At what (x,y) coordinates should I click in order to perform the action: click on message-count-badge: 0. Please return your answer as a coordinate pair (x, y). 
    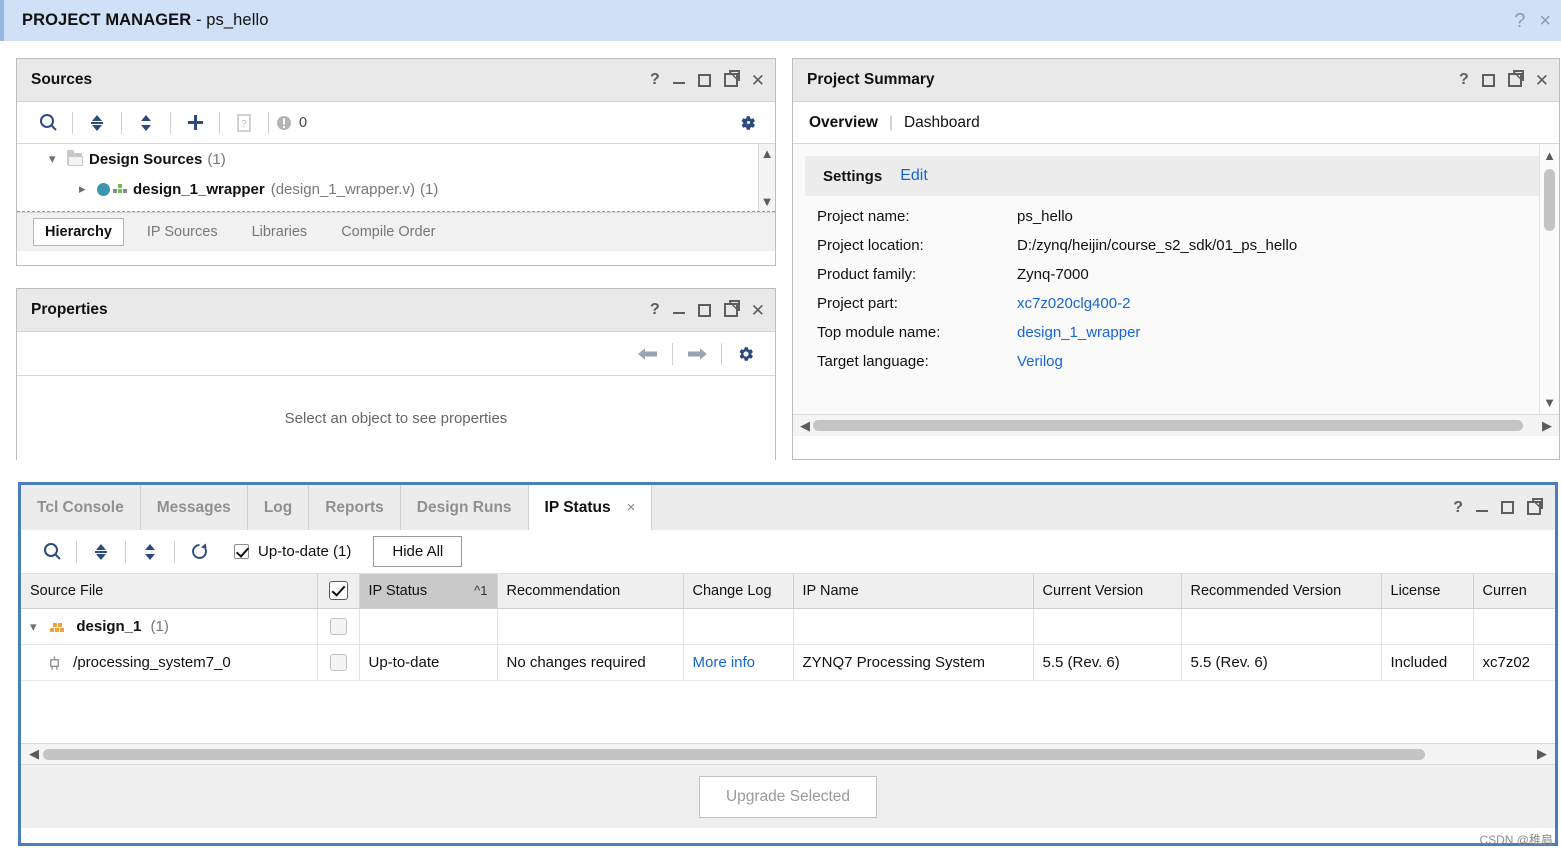
    Looking at the image, I should click on (291, 123).